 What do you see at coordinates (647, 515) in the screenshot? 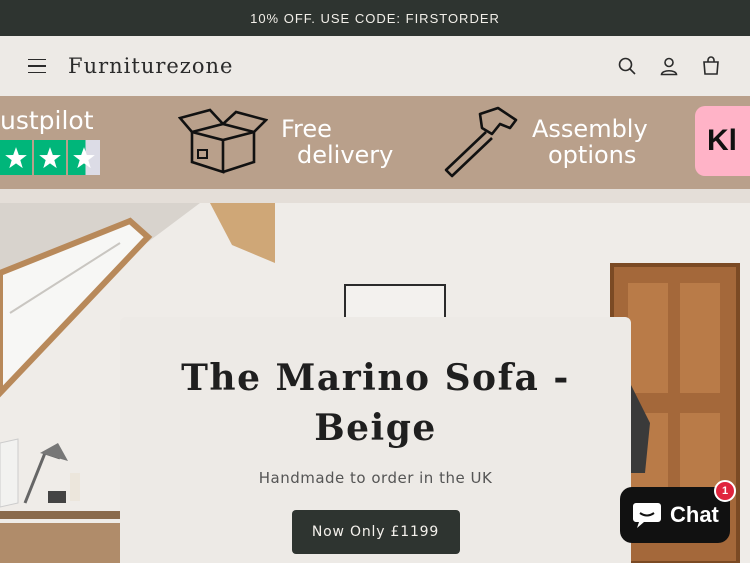
I see `chat-bubble-icon` at bounding box center [647, 515].